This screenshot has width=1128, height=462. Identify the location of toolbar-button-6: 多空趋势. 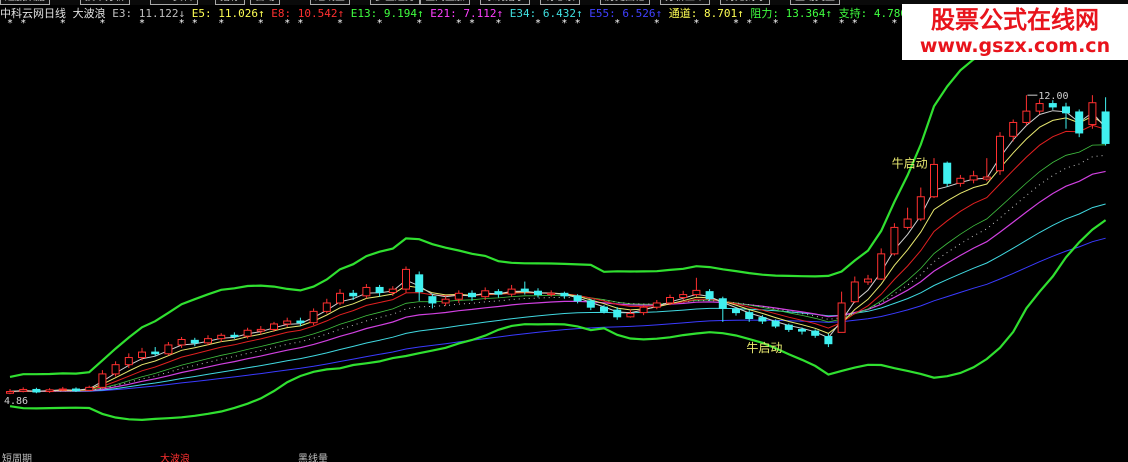
(395, 2).